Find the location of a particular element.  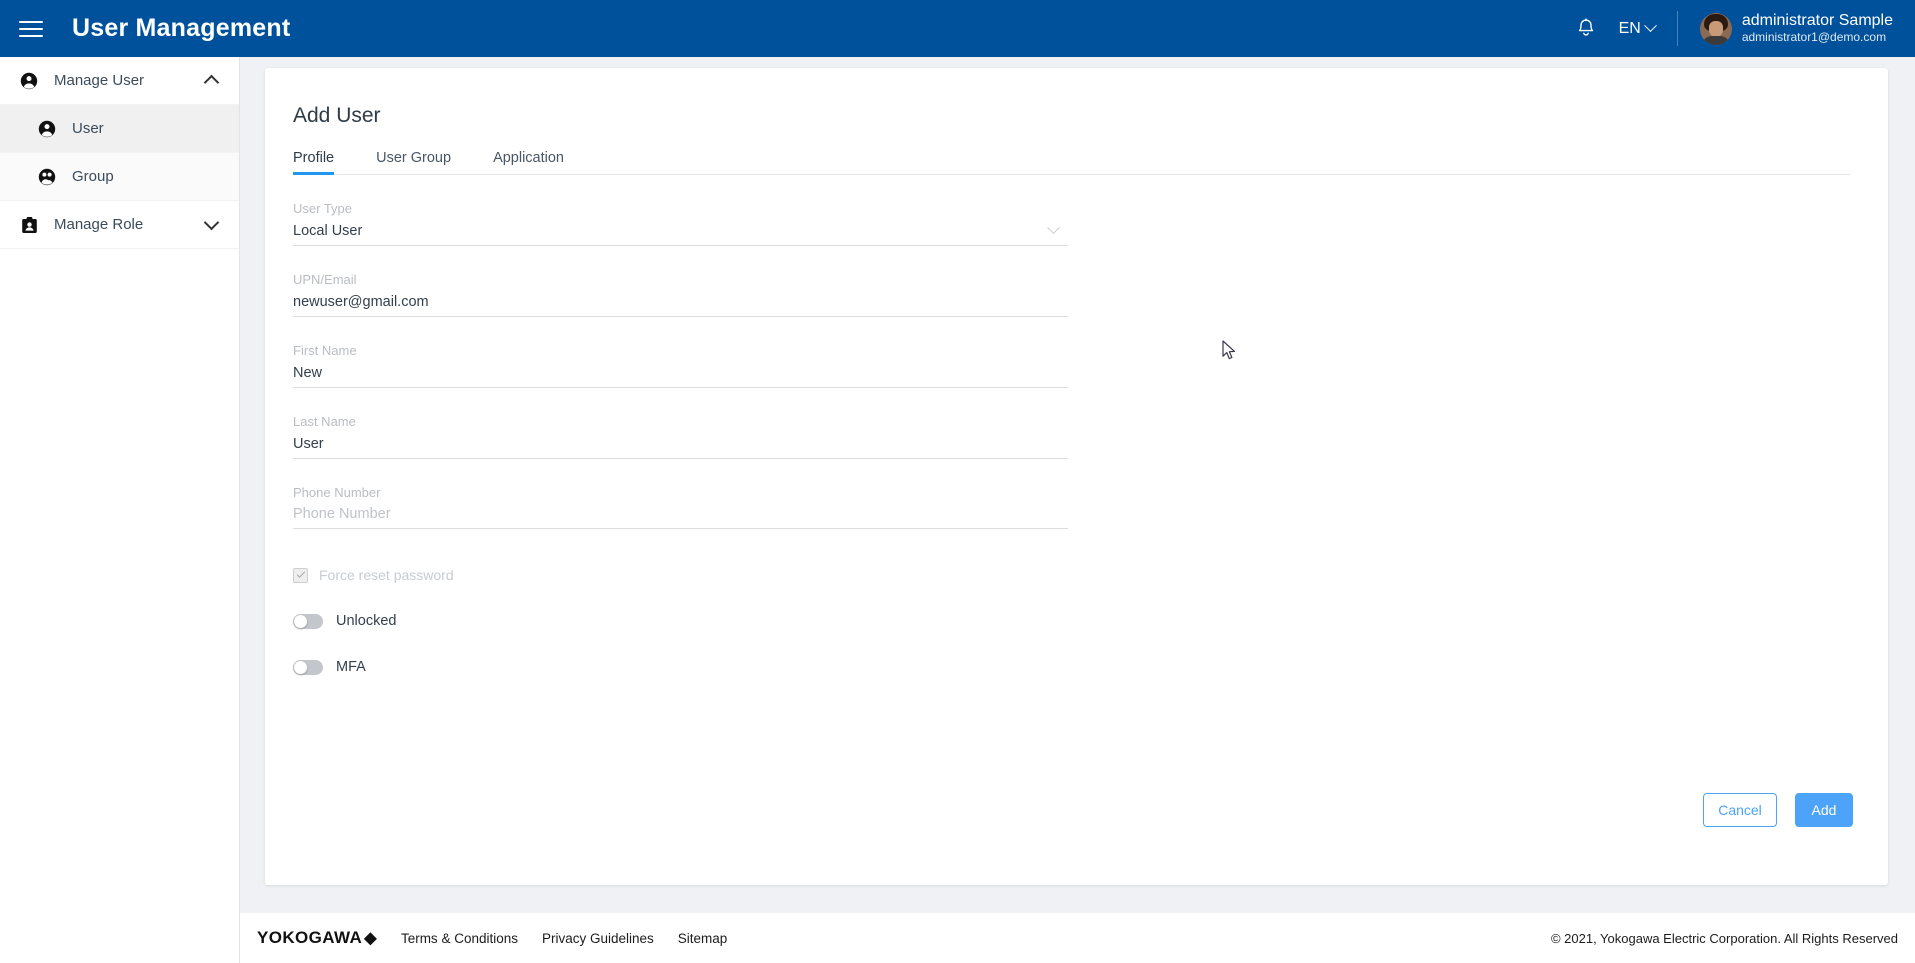

action-bar: Cancel Add is located at coordinates (1778, 810).